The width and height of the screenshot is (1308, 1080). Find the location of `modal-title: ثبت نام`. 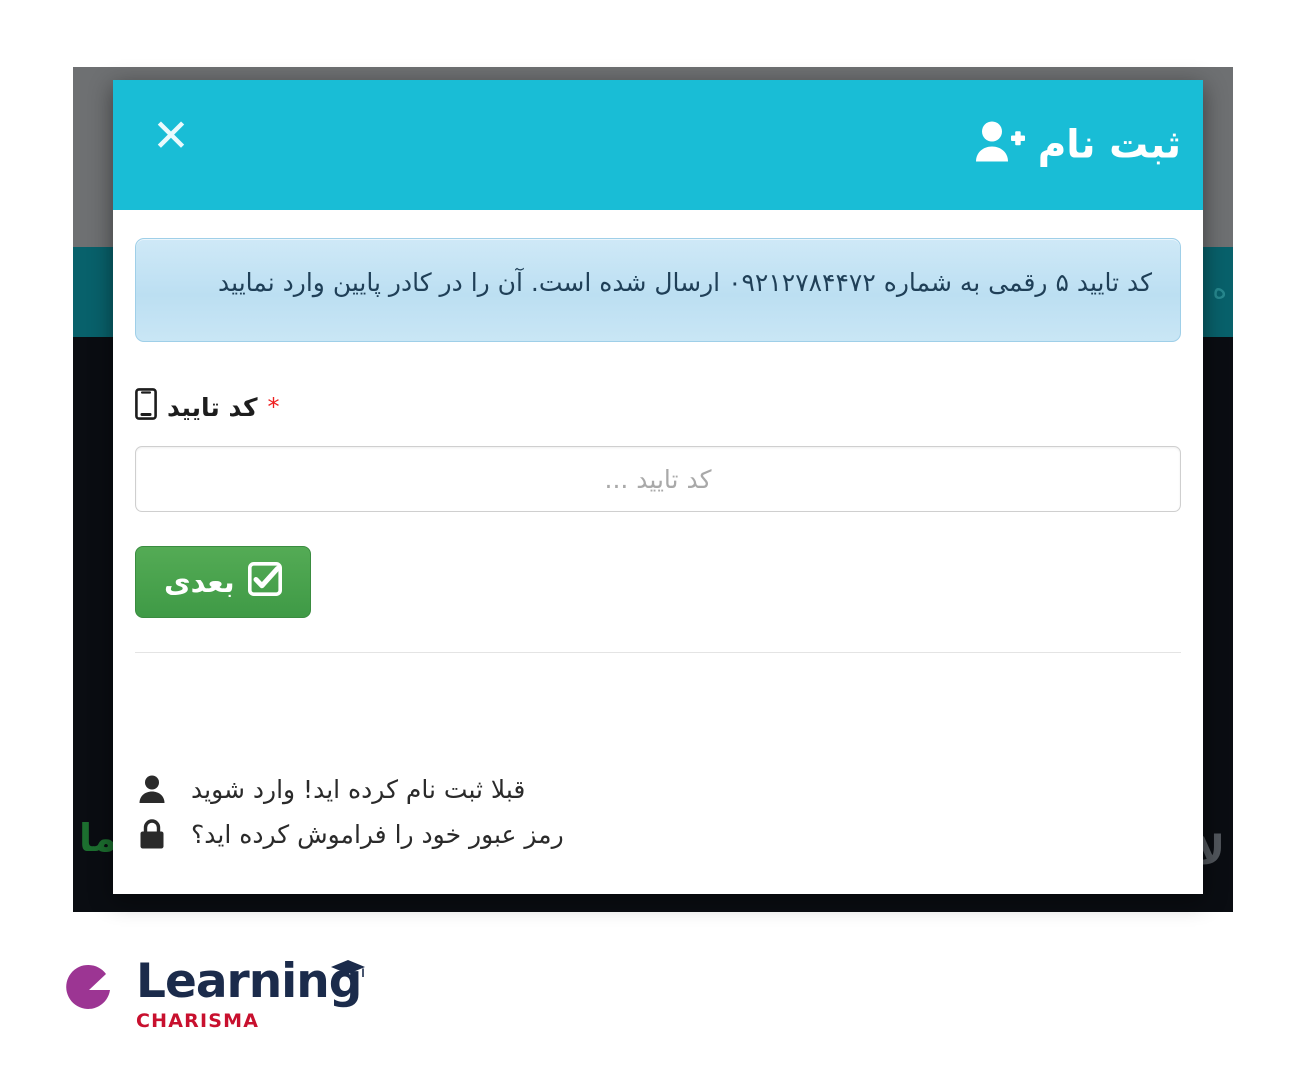

modal-title: ثبت نام is located at coordinates (1077, 145).